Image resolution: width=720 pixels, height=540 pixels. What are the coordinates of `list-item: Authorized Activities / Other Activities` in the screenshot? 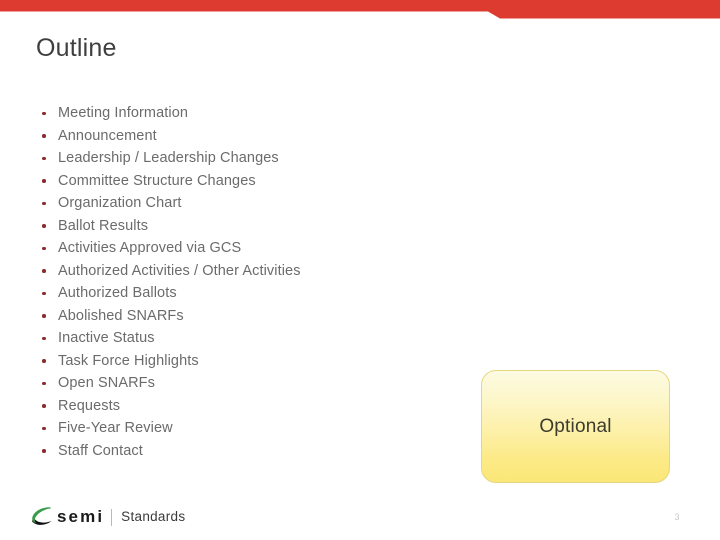 It's located at (246, 271).